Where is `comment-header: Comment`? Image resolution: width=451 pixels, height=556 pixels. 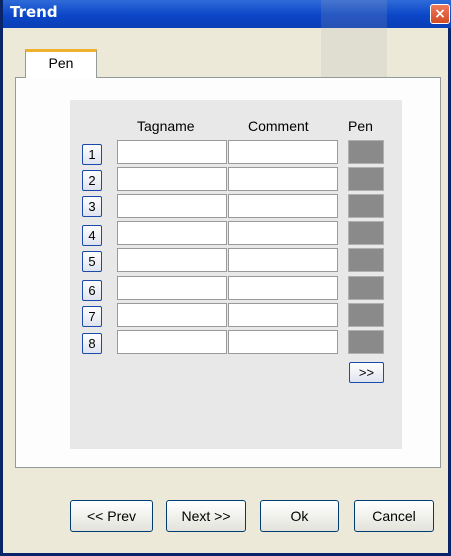 comment-header: Comment is located at coordinates (278, 126).